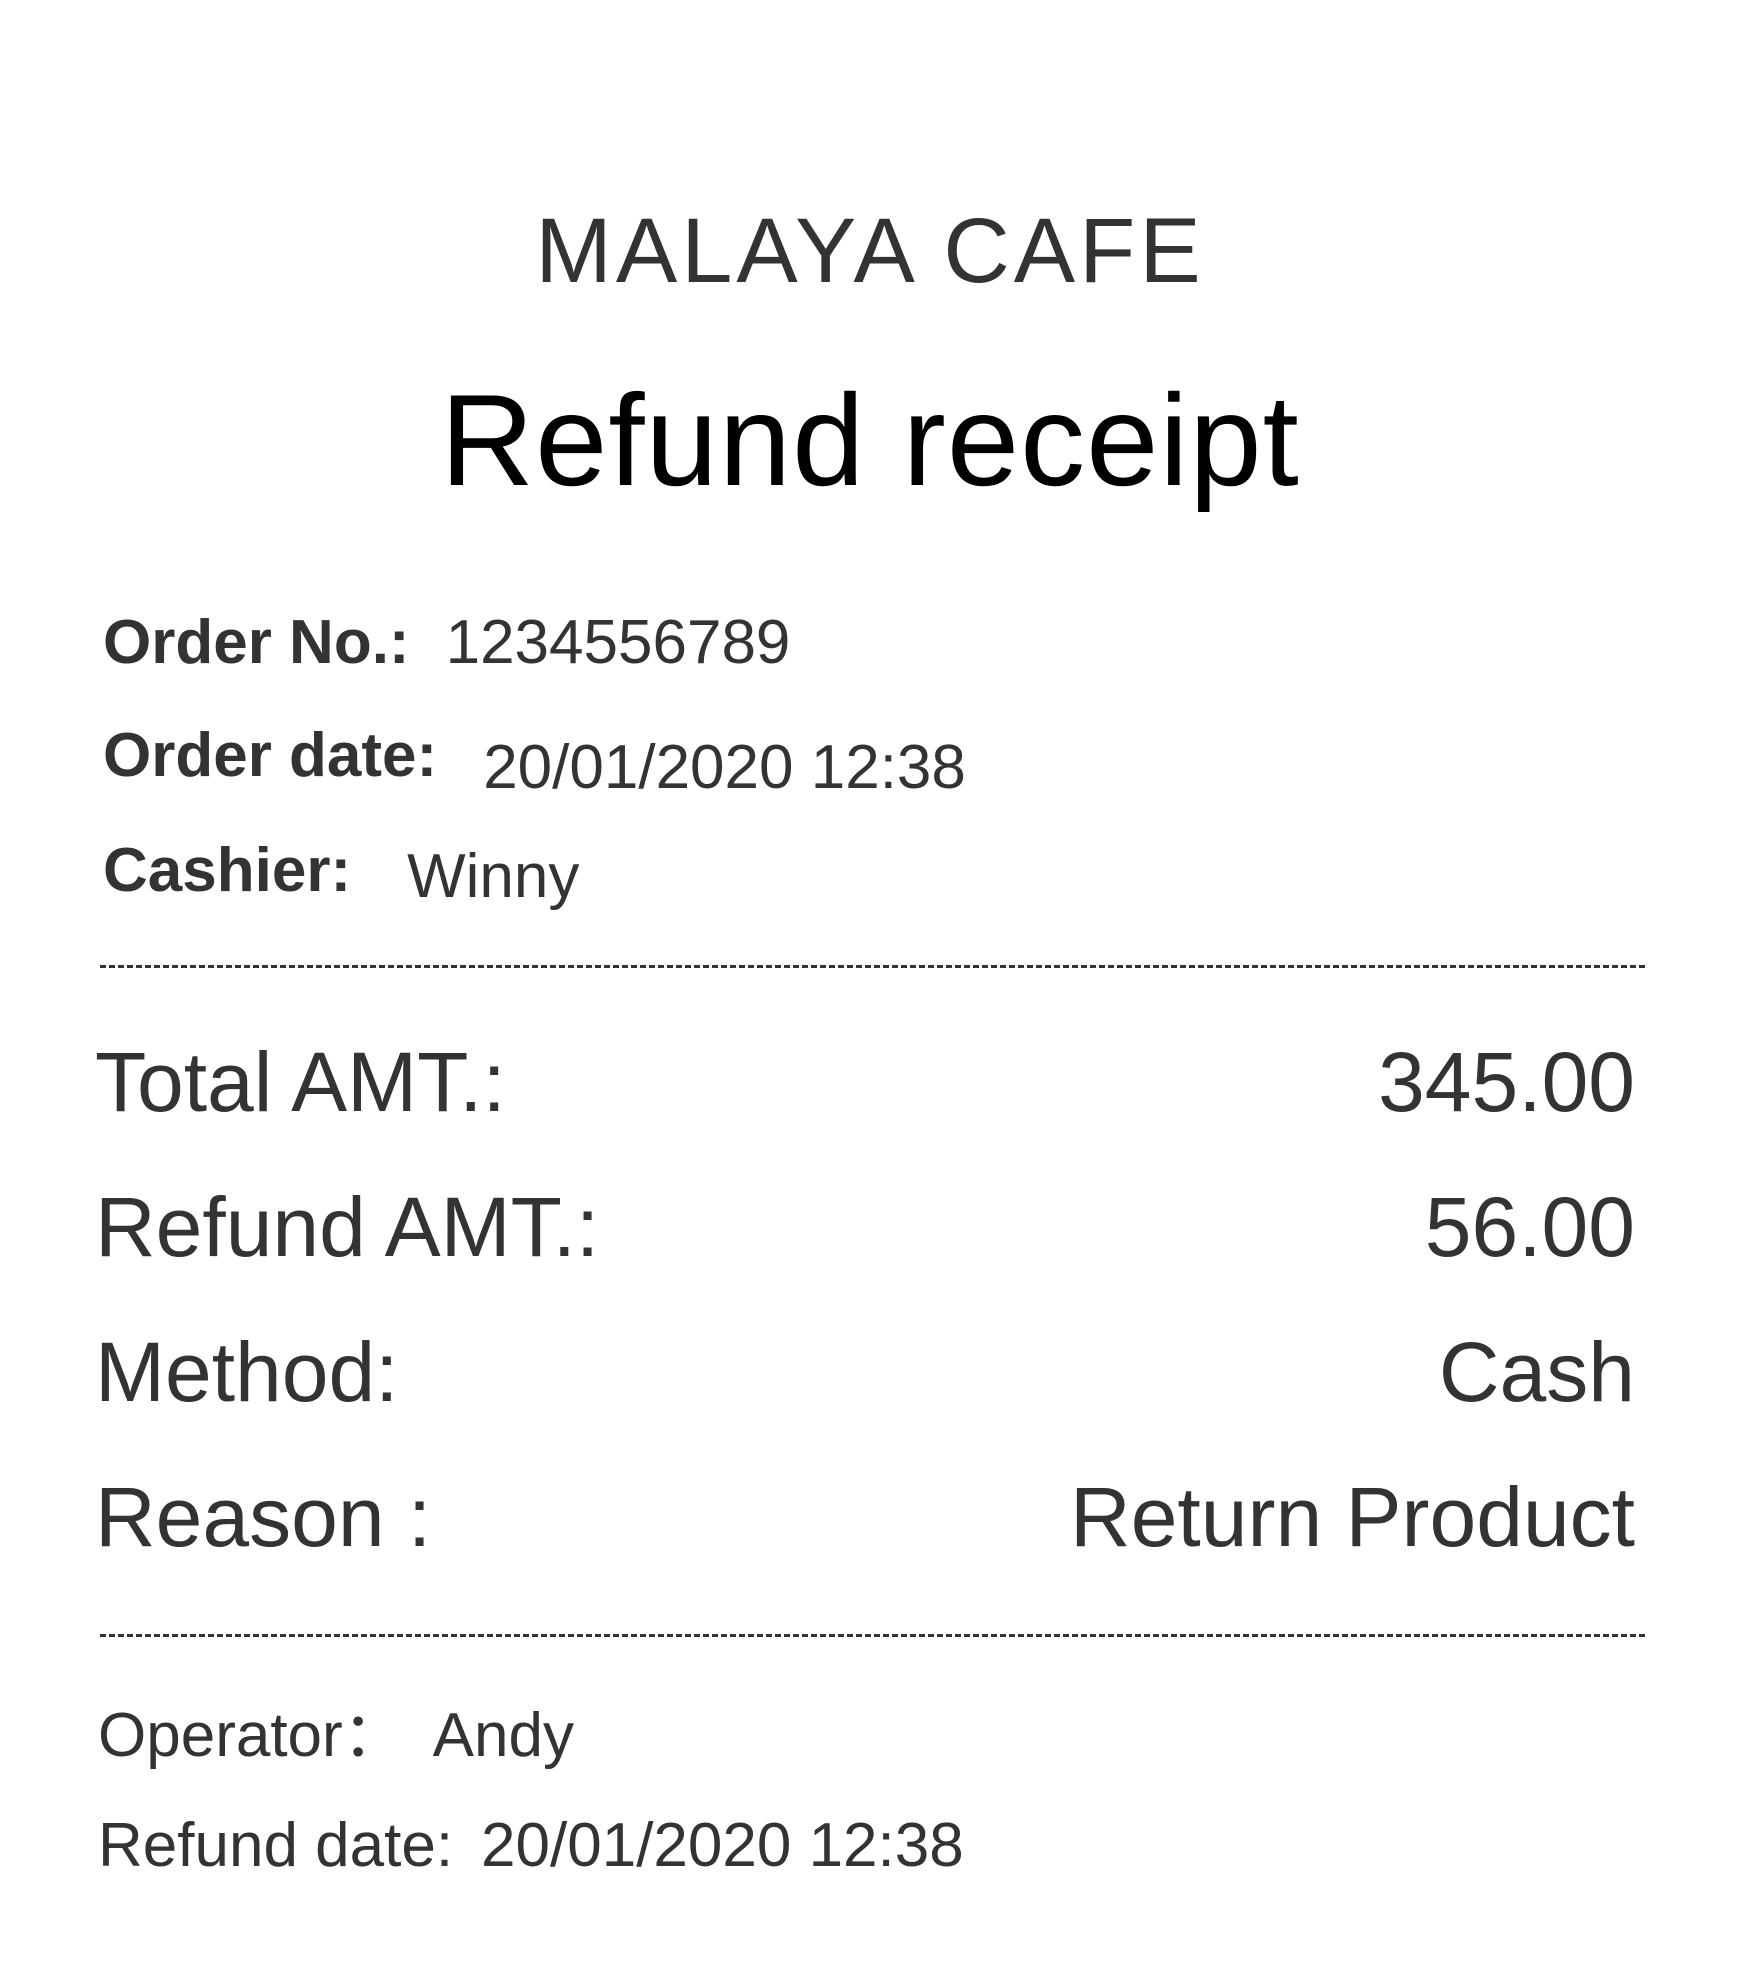  I want to click on cashier-label: Cashier:, so click(227, 870).